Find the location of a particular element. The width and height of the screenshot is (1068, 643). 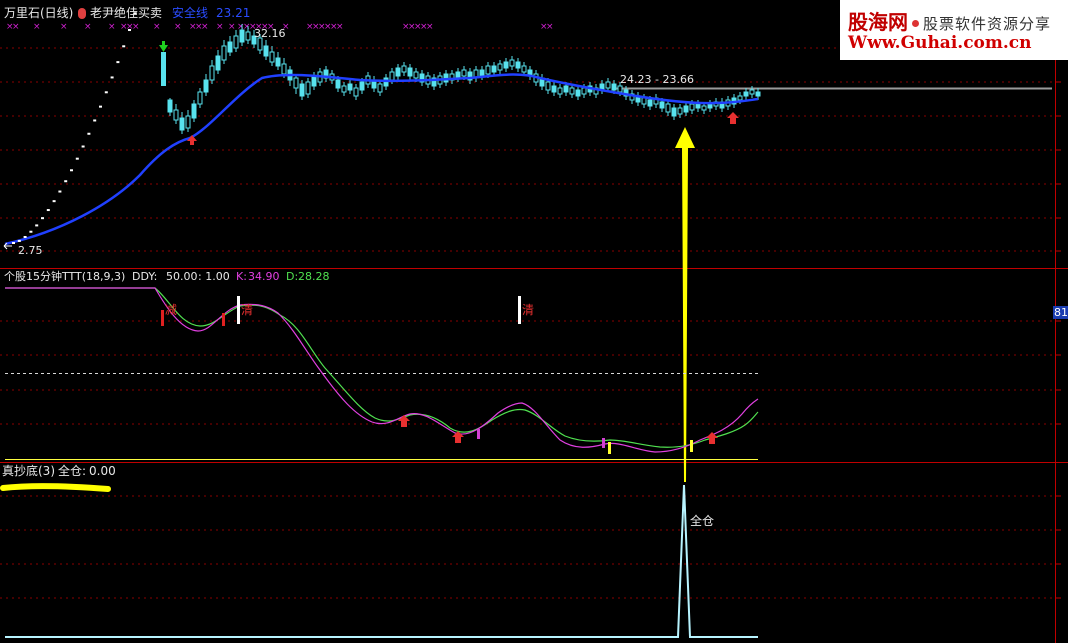

d-label: D: is located at coordinates (292, 276).